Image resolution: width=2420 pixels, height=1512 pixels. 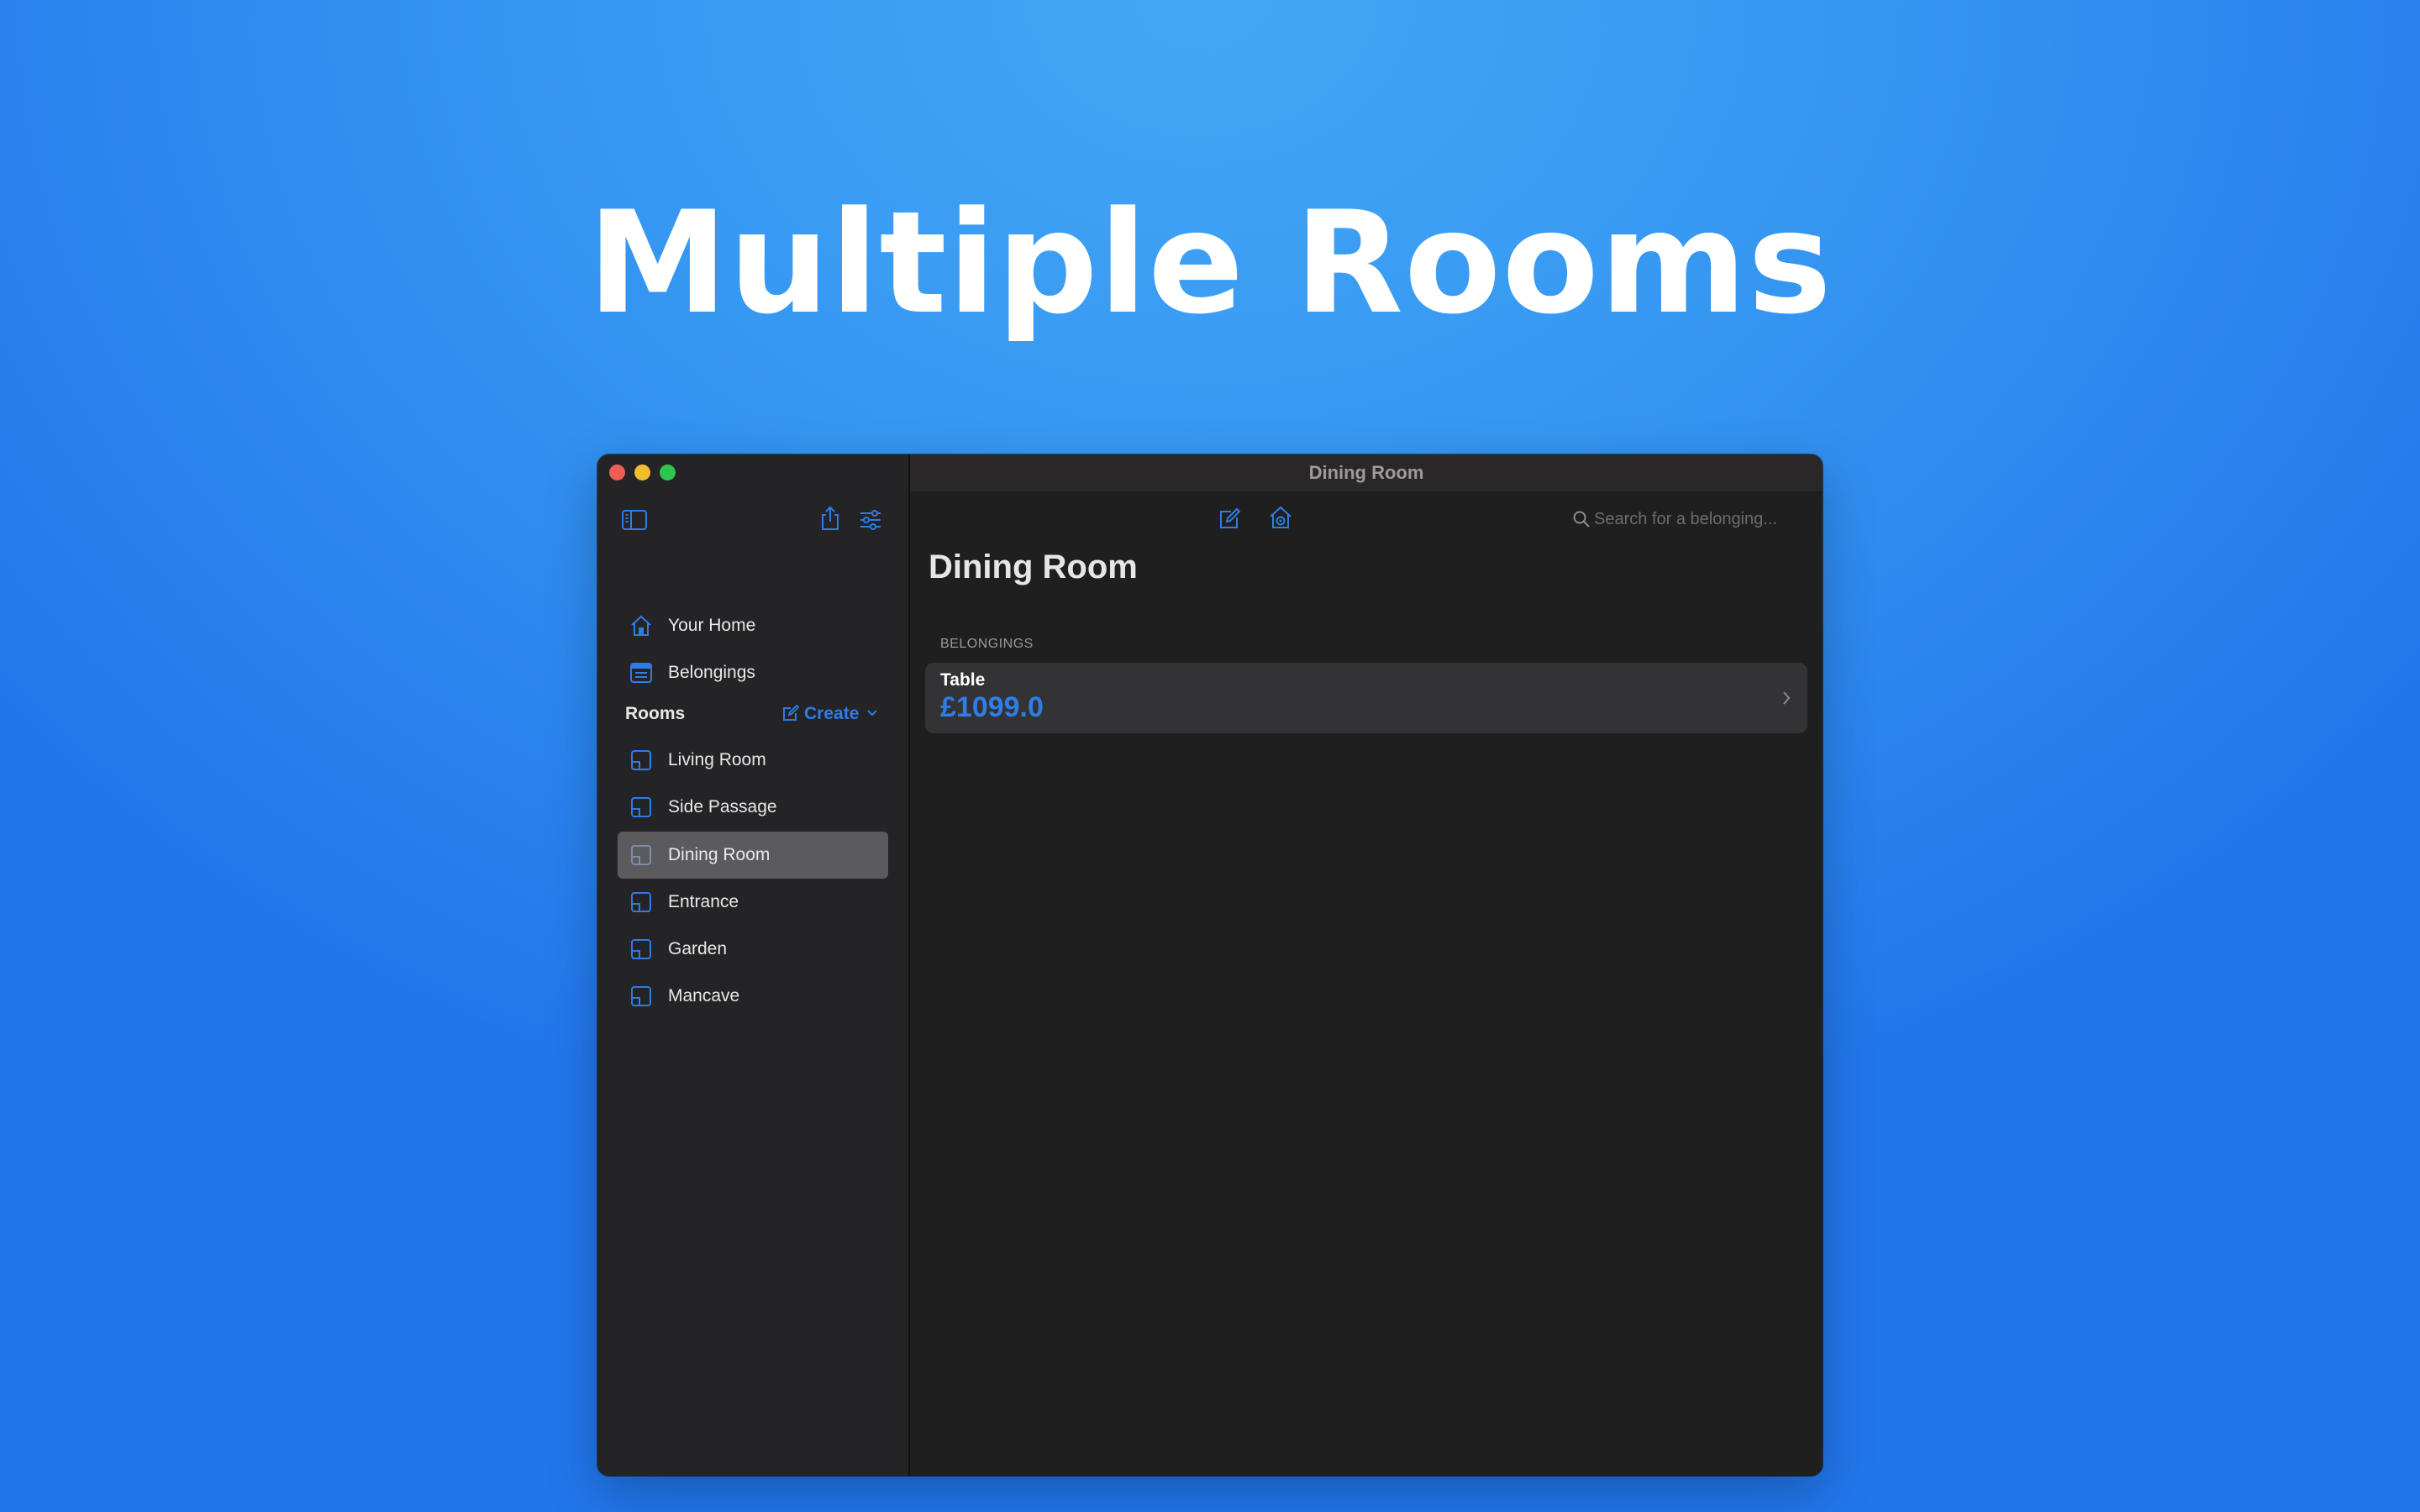 What do you see at coordinates (1787, 698) in the screenshot?
I see `chevron-right-icon` at bounding box center [1787, 698].